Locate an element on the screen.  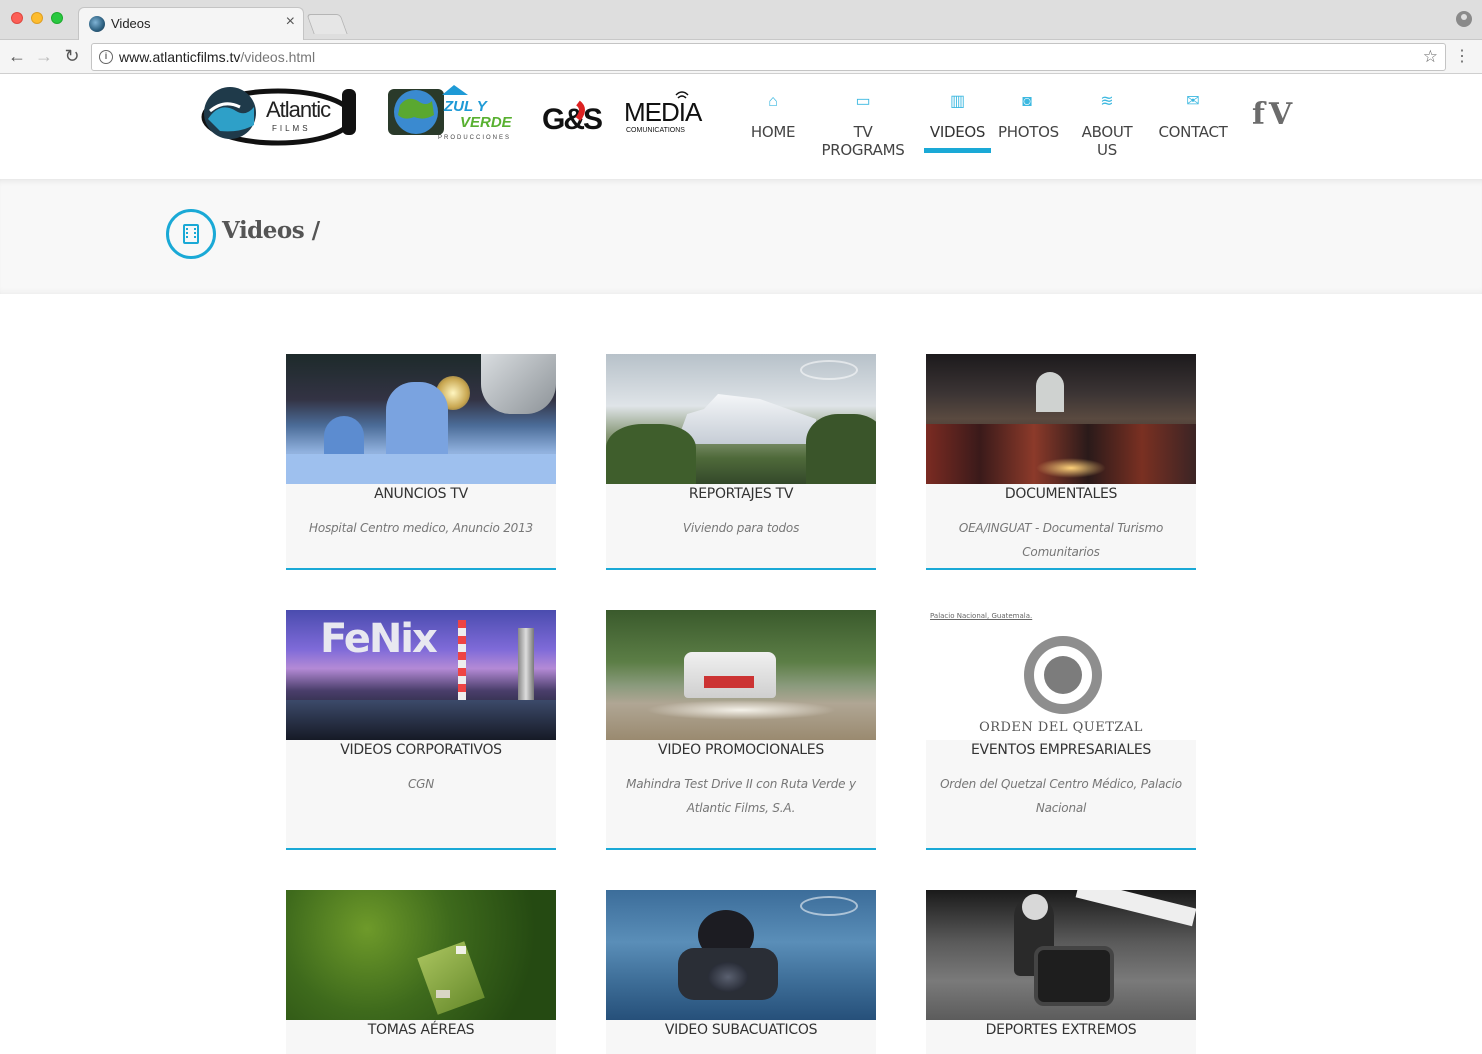
media-logo-text: MEDIA is located at coordinates (663, 112).